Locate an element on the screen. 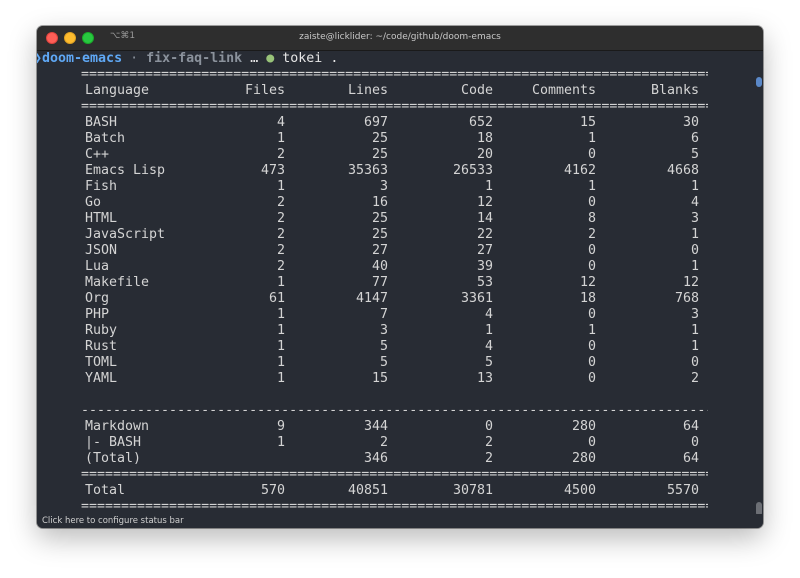 The width and height of the screenshot is (800, 578). table-row: JavaScript 2 25 22 2 1 is located at coordinates (394, 235).